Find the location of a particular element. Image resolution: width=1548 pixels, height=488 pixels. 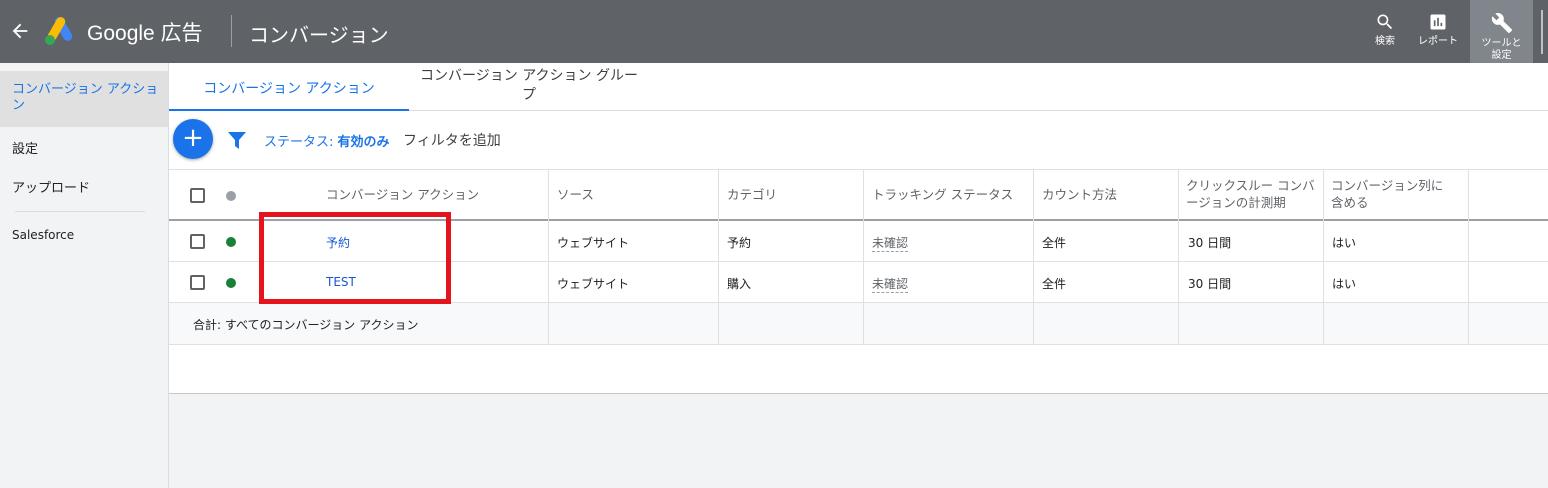

page-title: コンバージョン is located at coordinates (319, 35).